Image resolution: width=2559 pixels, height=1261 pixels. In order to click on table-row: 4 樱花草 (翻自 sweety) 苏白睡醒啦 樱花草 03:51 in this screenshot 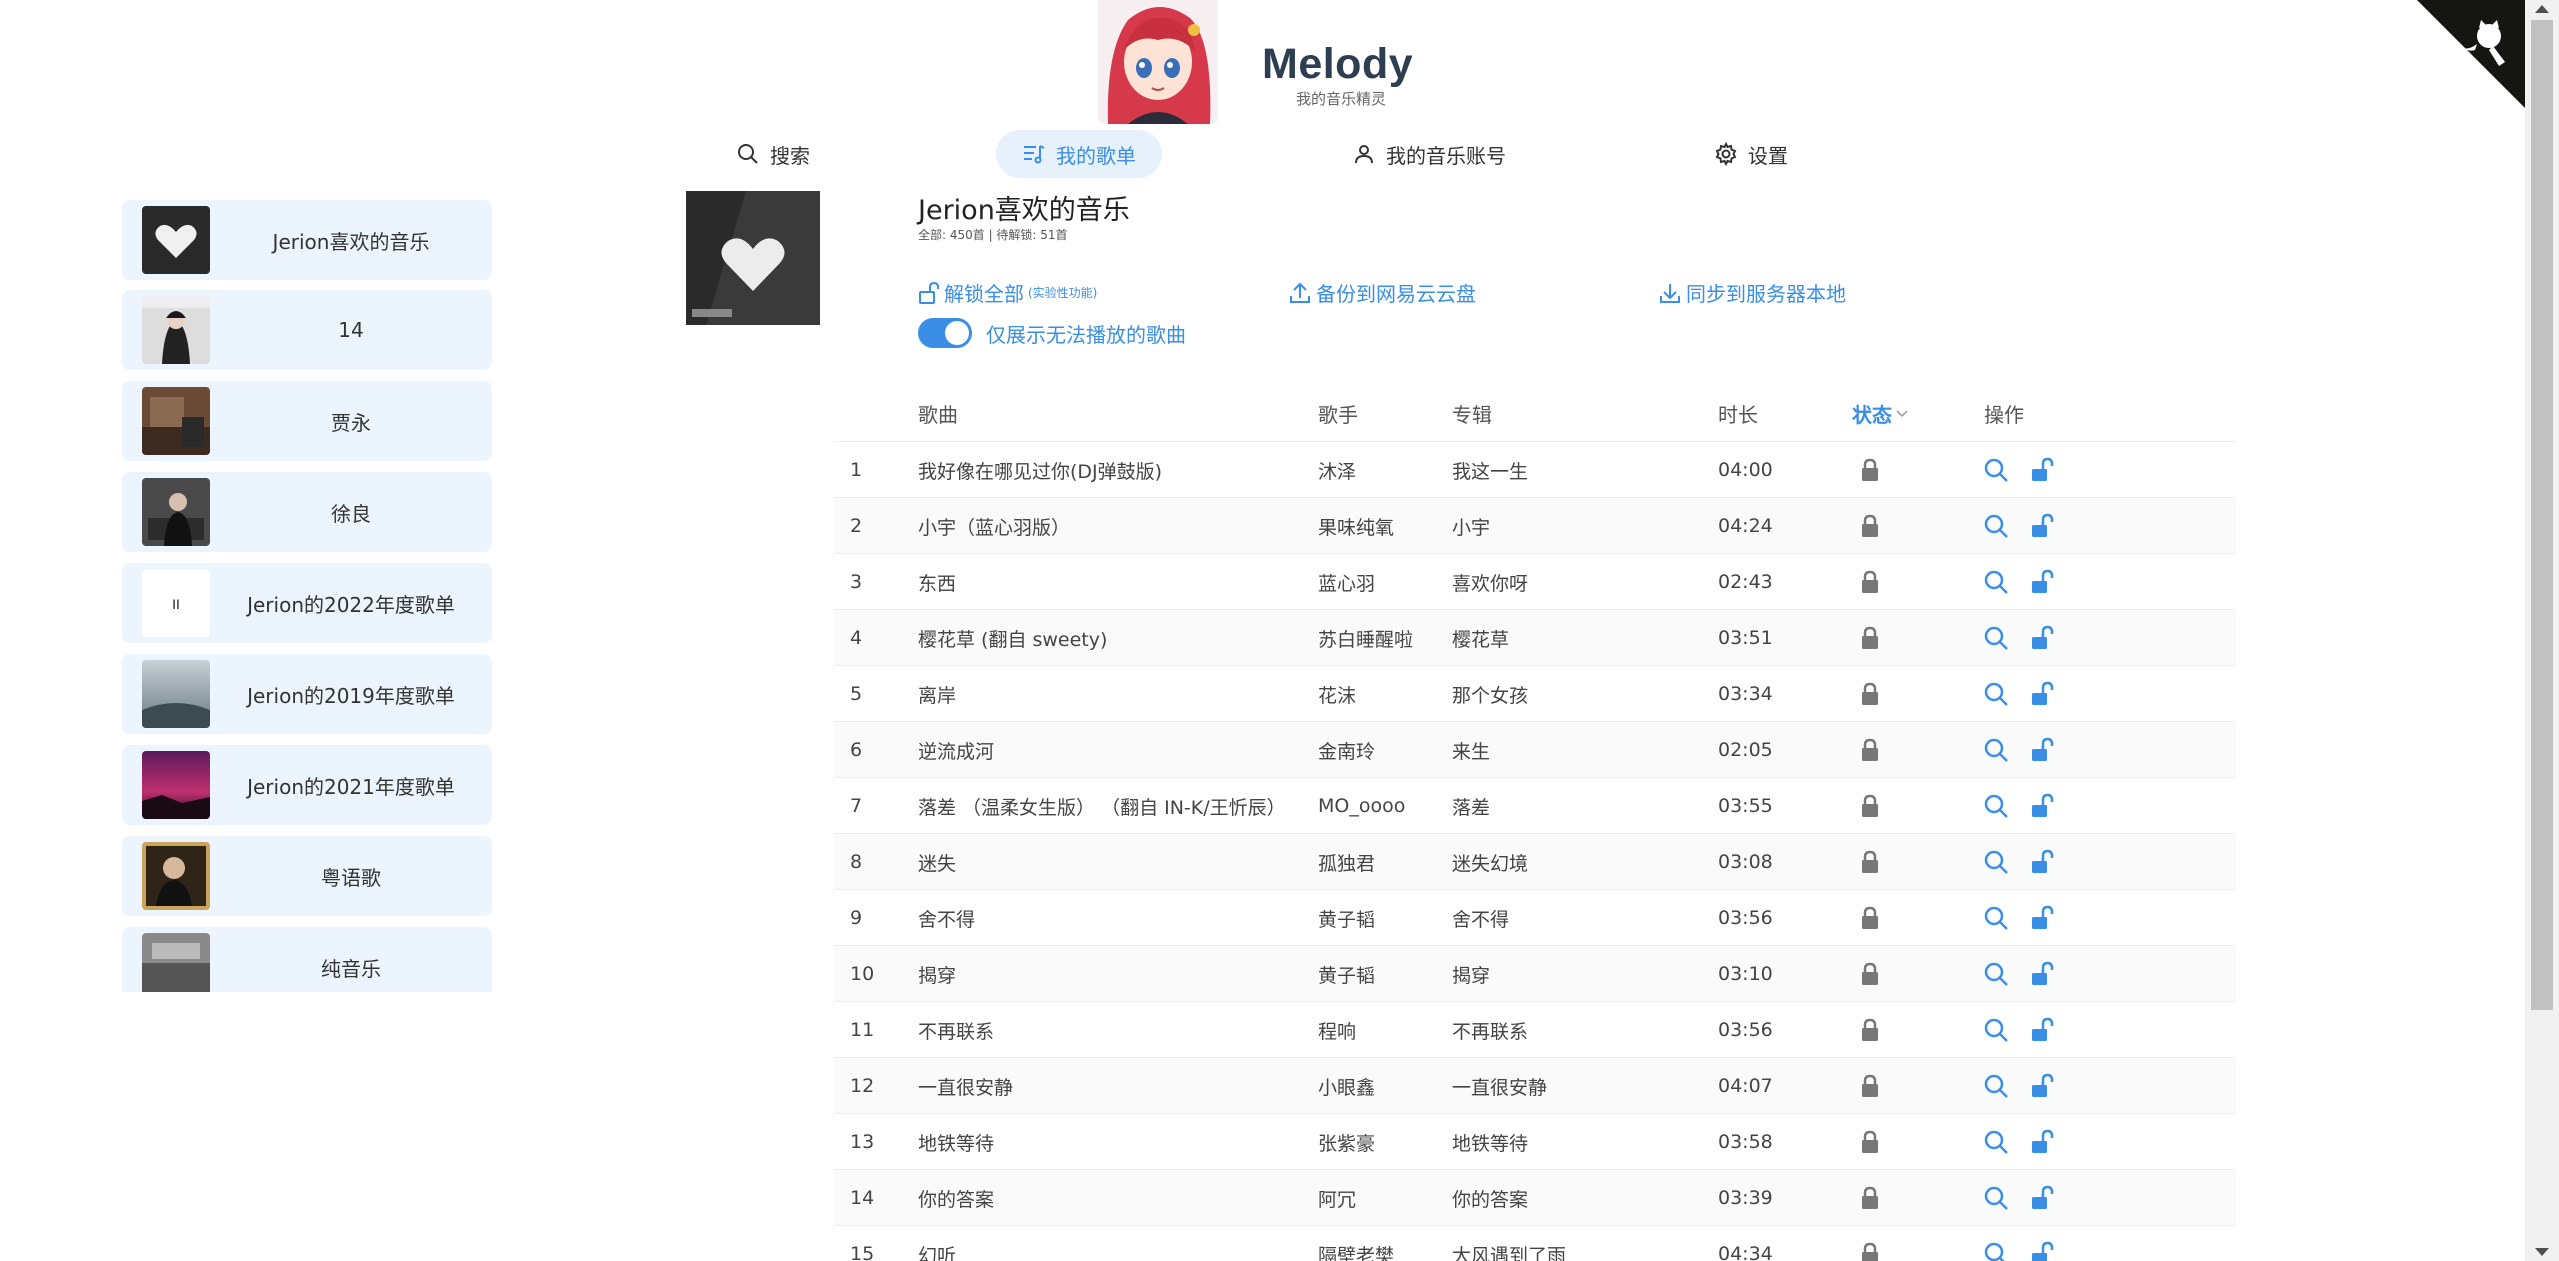, I will do `click(1535, 638)`.